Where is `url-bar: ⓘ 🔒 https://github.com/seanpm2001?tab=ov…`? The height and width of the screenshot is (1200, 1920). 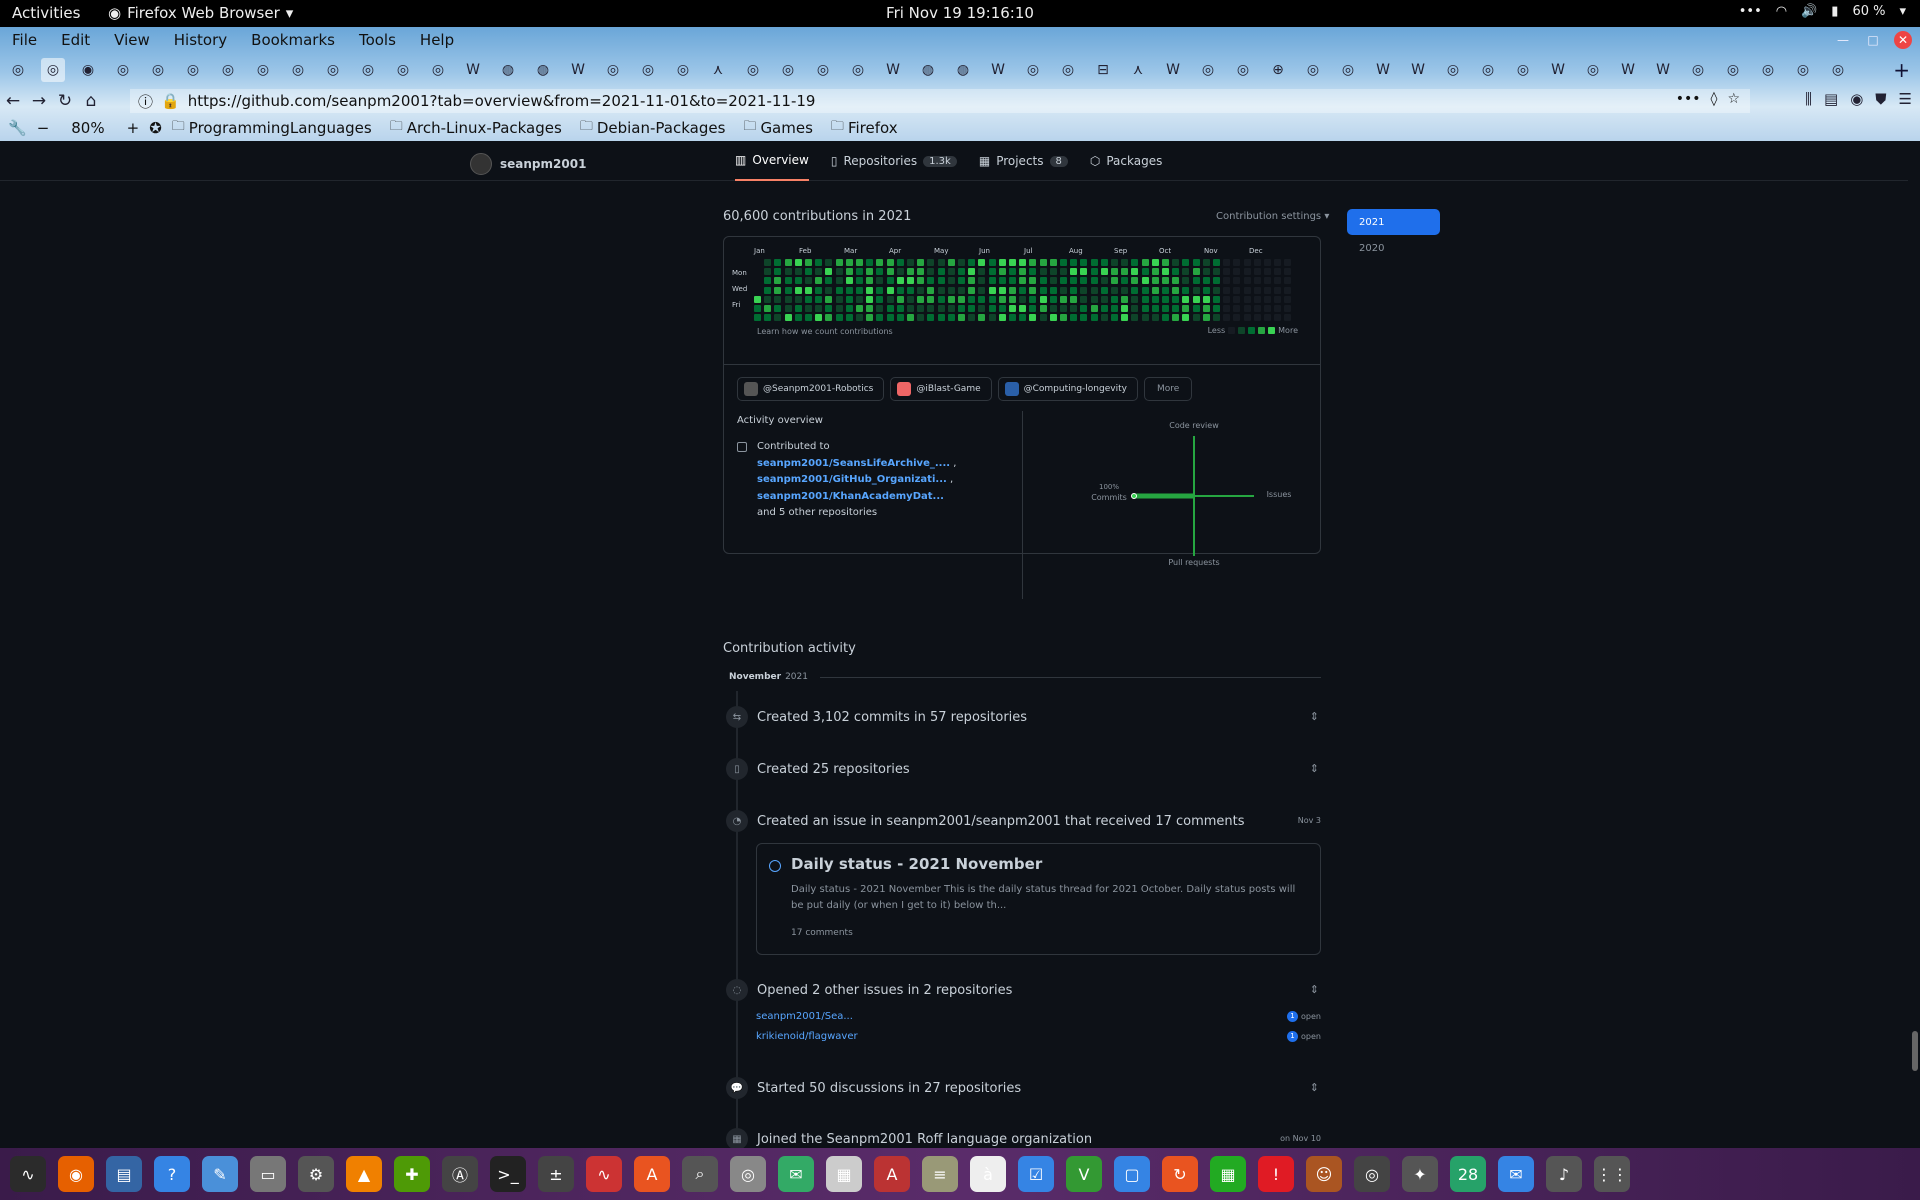 url-bar: ⓘ 🔒 https://github.com/seanpm2001?tab=ov… is located at coordinates (940, 101).